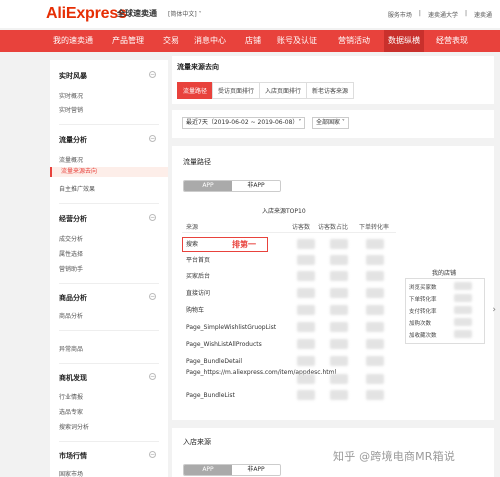 The width and height of the screenshot is (500, 477). Describe the element at coordinates (210, 41) in the screenshot. I see `nav-messages: 消息中心` at that location.